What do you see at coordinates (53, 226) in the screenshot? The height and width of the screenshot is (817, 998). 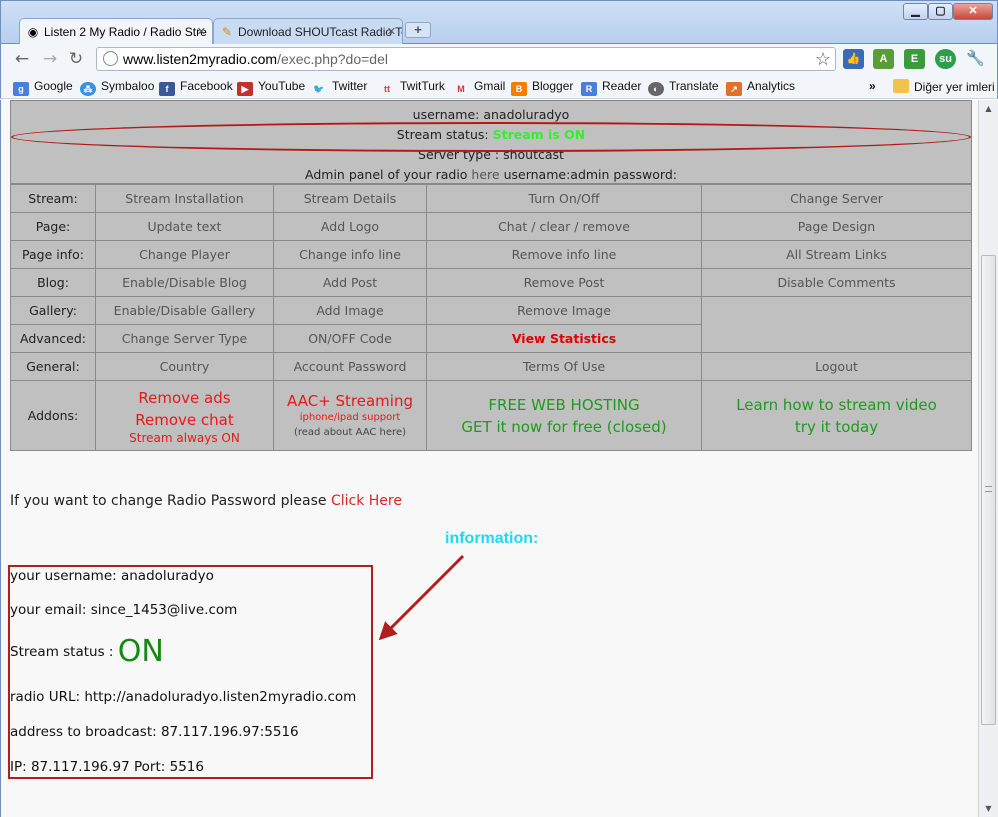 I see `menu-label: Page:` at bounding box center [53, 226].